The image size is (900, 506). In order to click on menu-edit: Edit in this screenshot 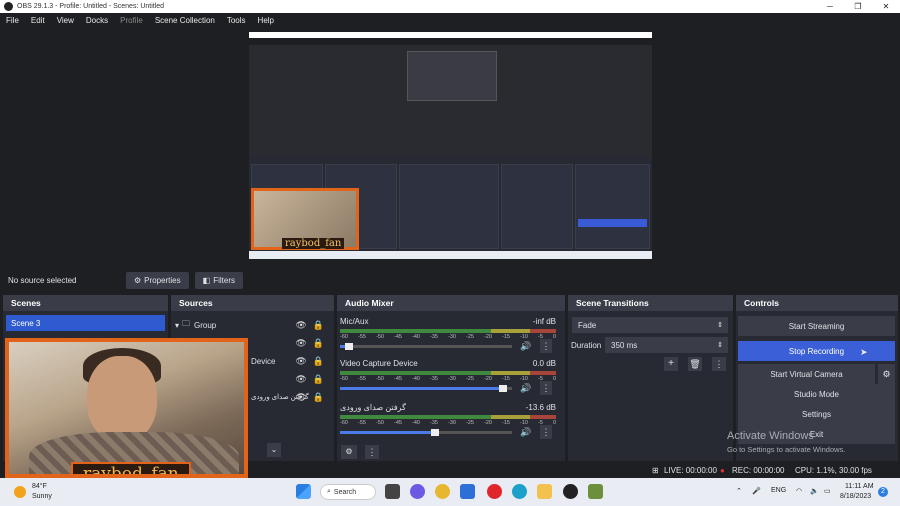, I will do `click(38, 20)`.